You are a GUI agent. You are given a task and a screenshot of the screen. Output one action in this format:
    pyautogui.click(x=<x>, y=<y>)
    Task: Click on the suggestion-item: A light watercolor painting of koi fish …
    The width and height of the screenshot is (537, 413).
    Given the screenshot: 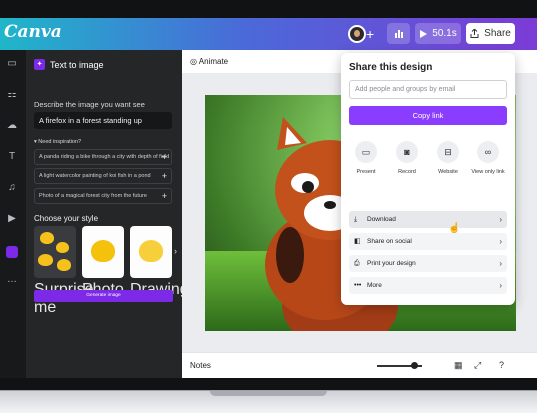 What is the action you would take?
    pyautogui.click(x=103, y=176)
    